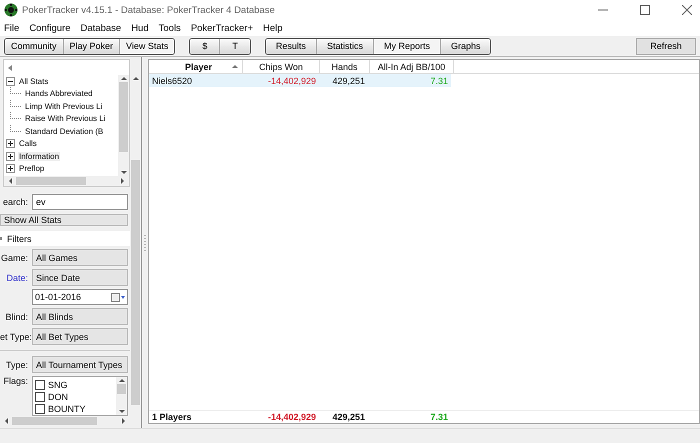 The width and height of the screenshot is (700, 443). I want to click on menu-item: PokerTracker+, so click(222, 28).